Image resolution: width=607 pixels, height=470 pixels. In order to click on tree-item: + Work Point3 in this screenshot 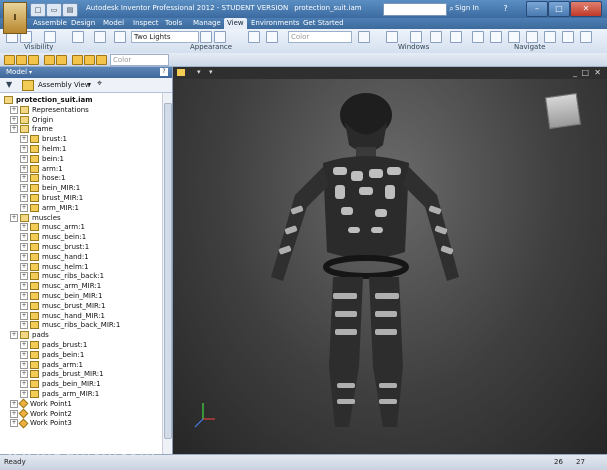, I will do `click(41, 423)`.